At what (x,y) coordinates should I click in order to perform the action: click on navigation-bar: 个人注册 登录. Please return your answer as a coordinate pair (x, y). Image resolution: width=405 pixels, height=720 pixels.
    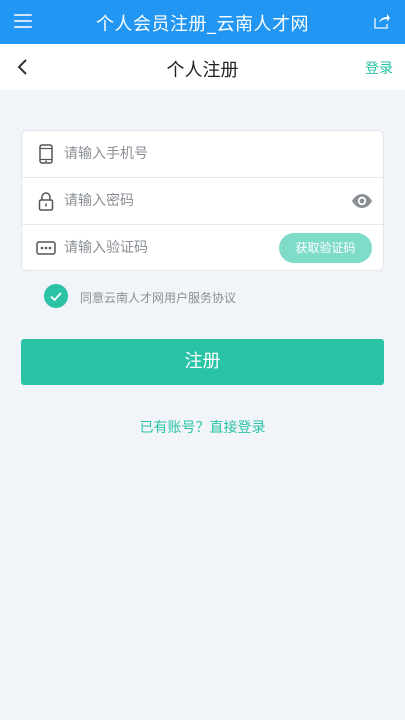
    Looking at the image, I should click on (202, 67).